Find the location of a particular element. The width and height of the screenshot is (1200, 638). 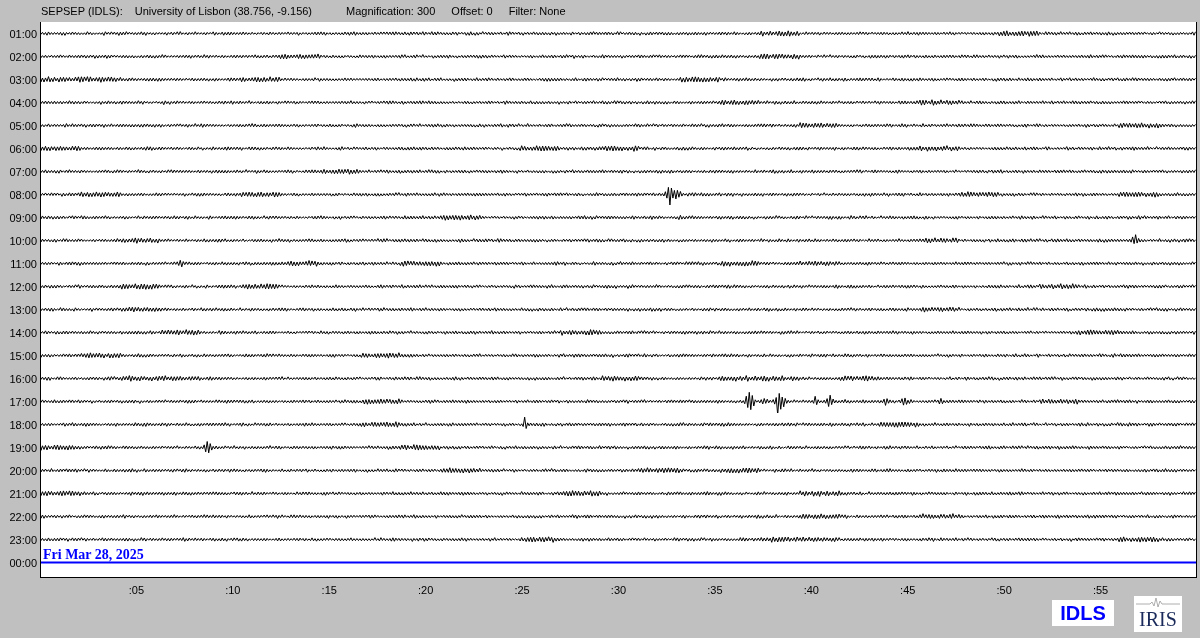

hour-label: 18:00 is located at coordinates (23, 424).